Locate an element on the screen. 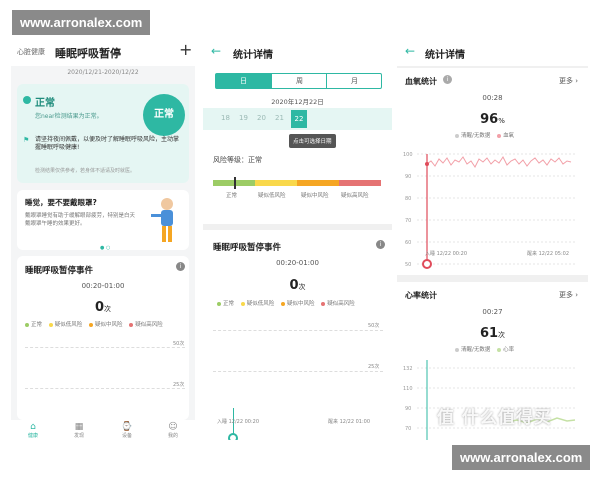 The width and height of the screenshot is (600, 480). grid-icon: ▦ is located at coordinates (79, 427).